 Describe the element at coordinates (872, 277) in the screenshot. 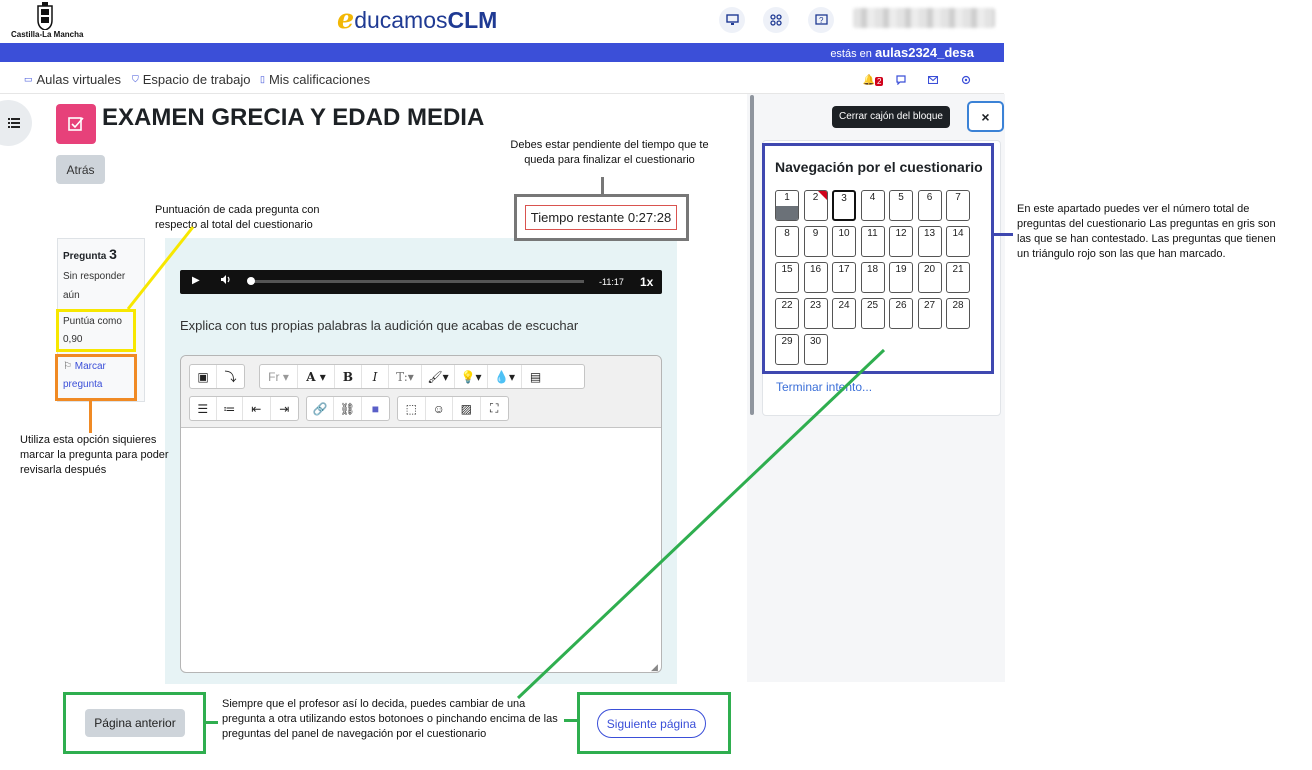

I see `question-nav-button: 18` at that location.